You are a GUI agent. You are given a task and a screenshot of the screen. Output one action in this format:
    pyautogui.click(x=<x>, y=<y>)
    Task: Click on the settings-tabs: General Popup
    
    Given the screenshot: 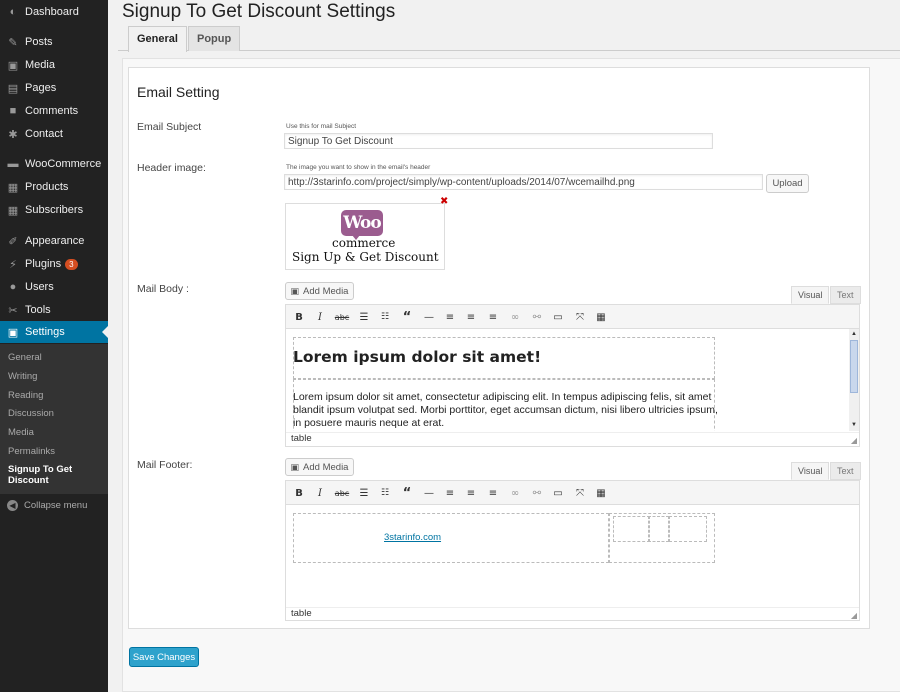 What is the action you would take?
    pyautogui.click(x=509, y=39)
    